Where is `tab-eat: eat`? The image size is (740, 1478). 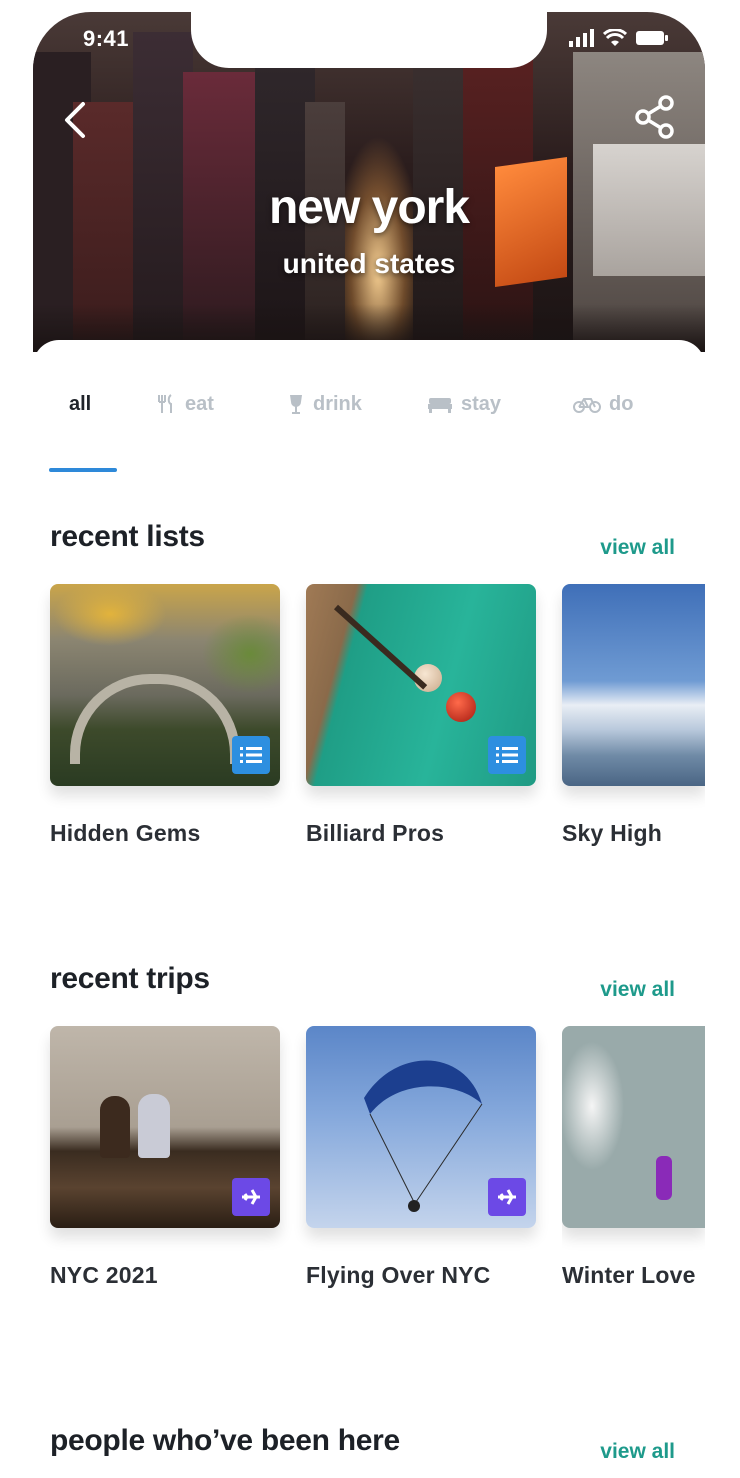
tab-eat: eat is located at coordinates (184, 404).